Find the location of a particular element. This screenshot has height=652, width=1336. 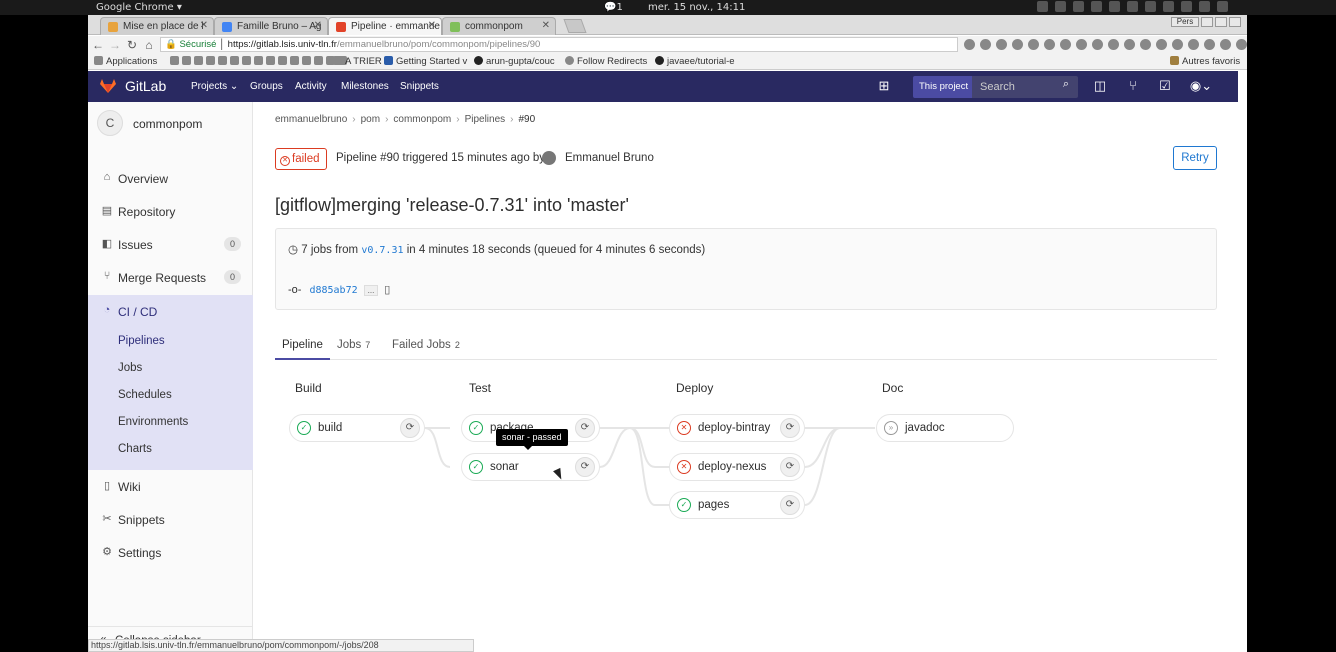

sidebar-item-repository: ▤ Repository is located at coordinates (170, 212).